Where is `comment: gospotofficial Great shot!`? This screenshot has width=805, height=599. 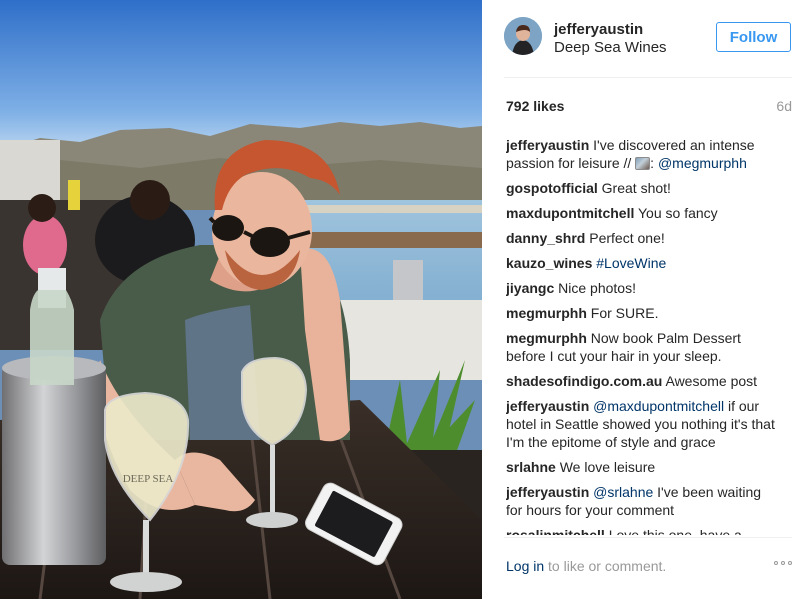 comment: gospotofficial Great shot! is located at coordinates (642, 188).